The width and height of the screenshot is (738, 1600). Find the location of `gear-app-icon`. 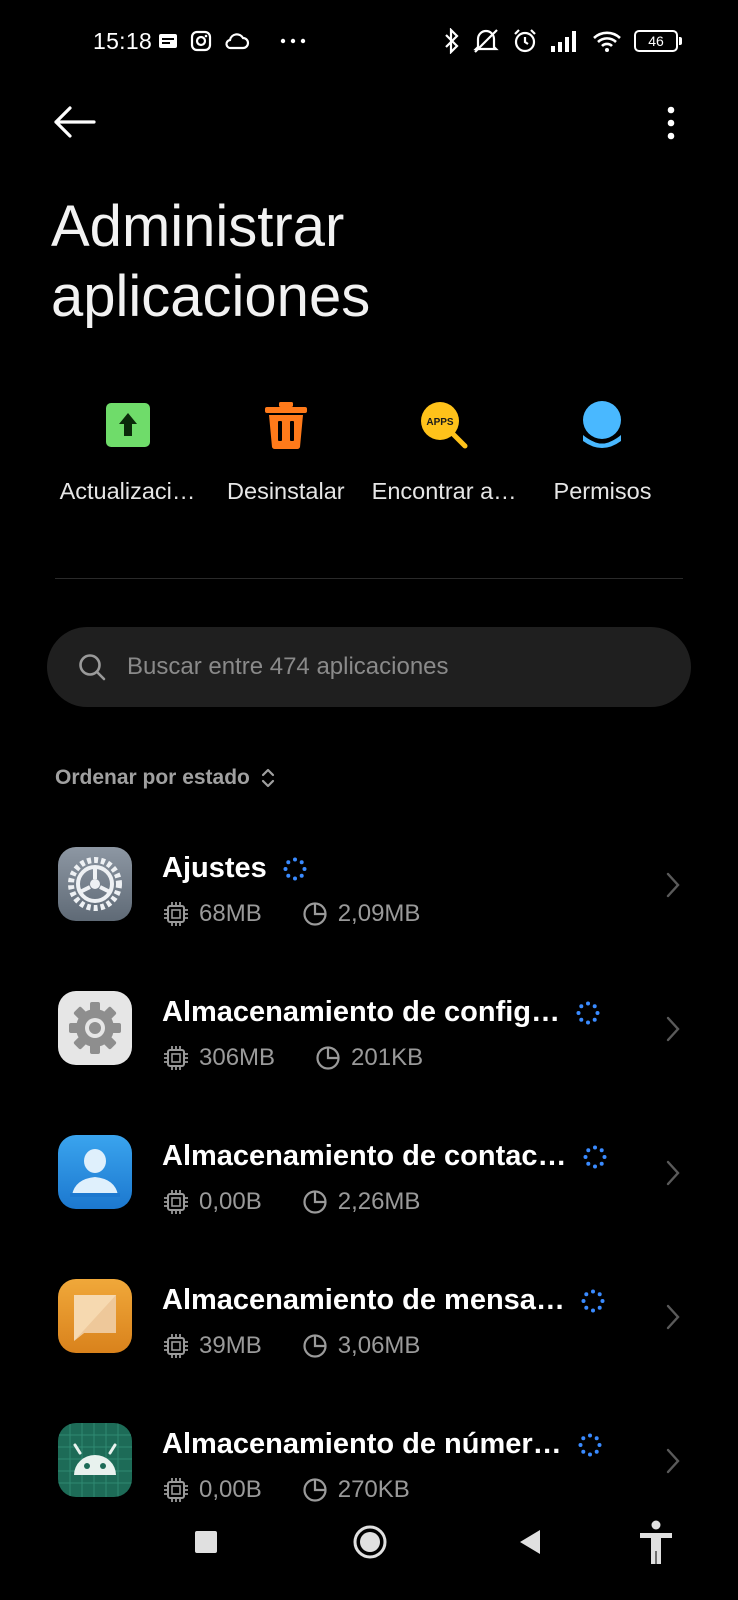

gear-app-icon is located at coordinates (95, 1028).